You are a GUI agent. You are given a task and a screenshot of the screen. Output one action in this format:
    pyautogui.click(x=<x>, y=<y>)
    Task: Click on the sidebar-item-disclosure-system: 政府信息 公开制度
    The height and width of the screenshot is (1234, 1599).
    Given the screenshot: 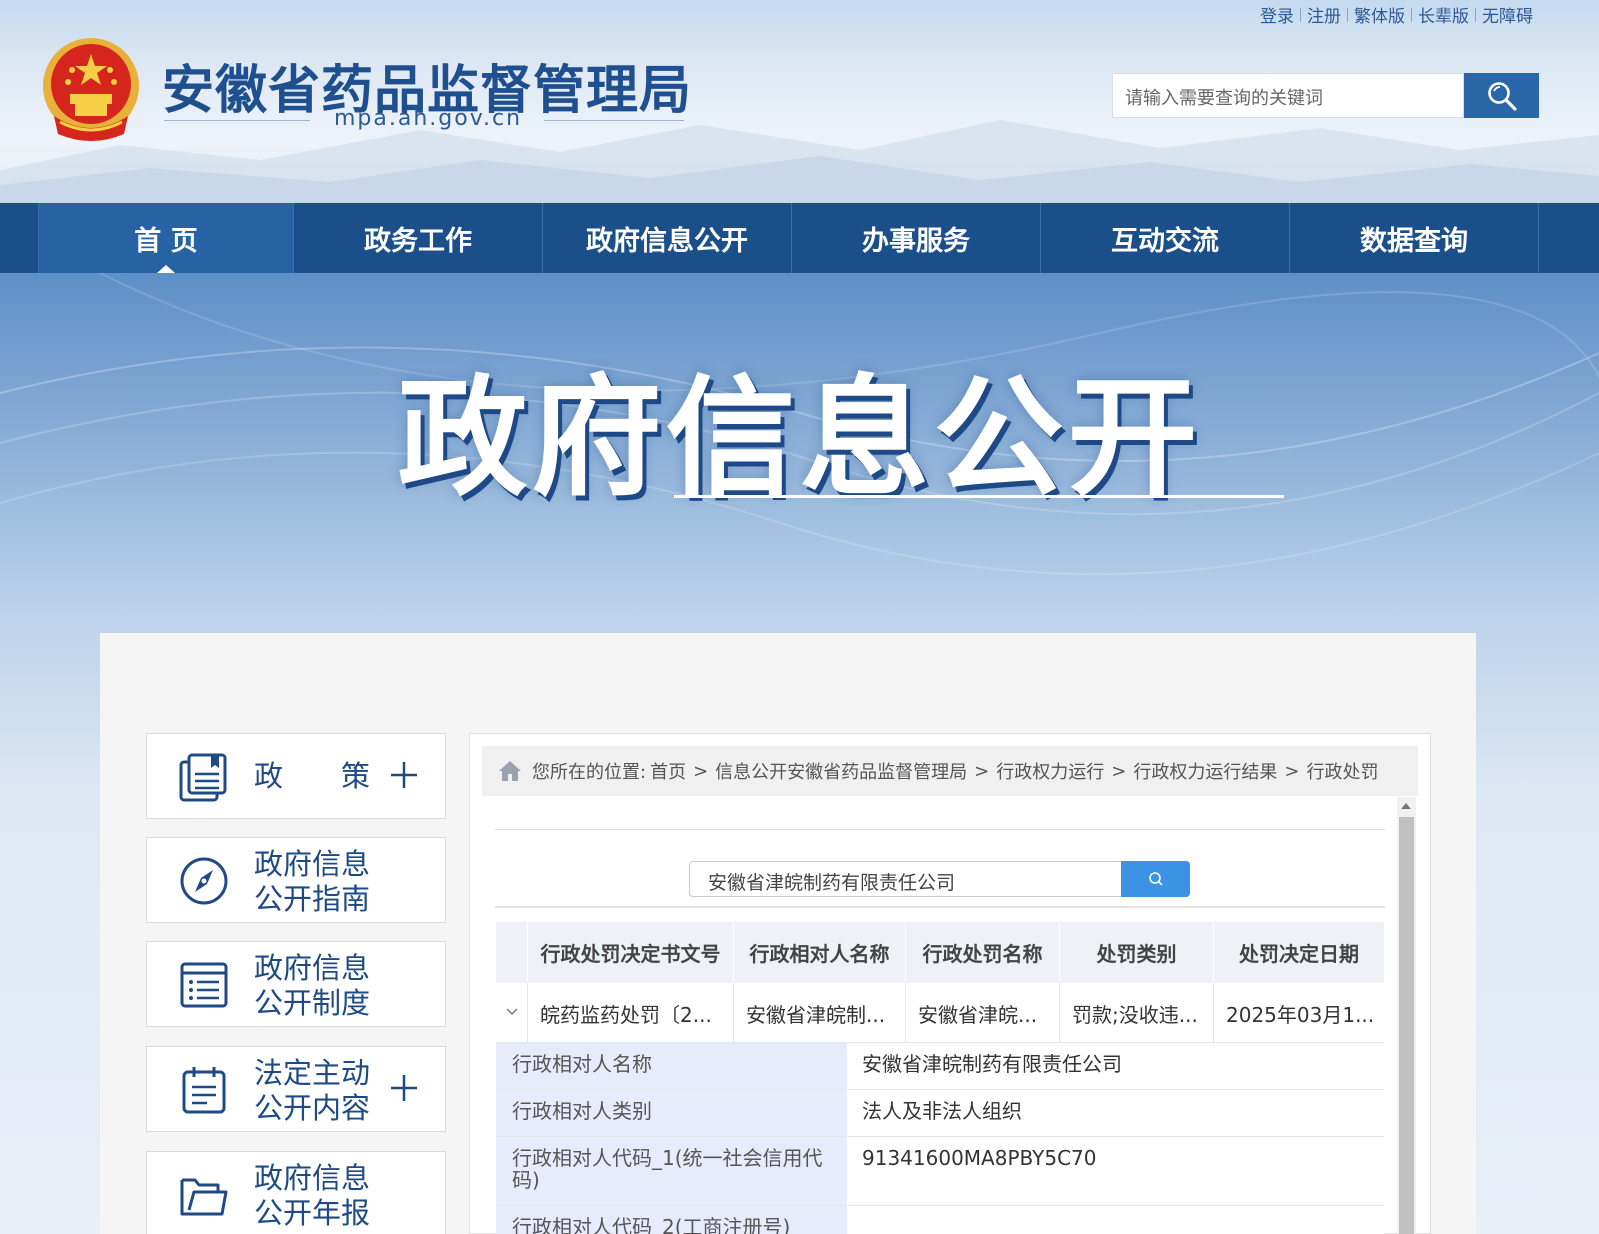 What is the action you would take?
    pyautogui.click(x=296, y=984)
    